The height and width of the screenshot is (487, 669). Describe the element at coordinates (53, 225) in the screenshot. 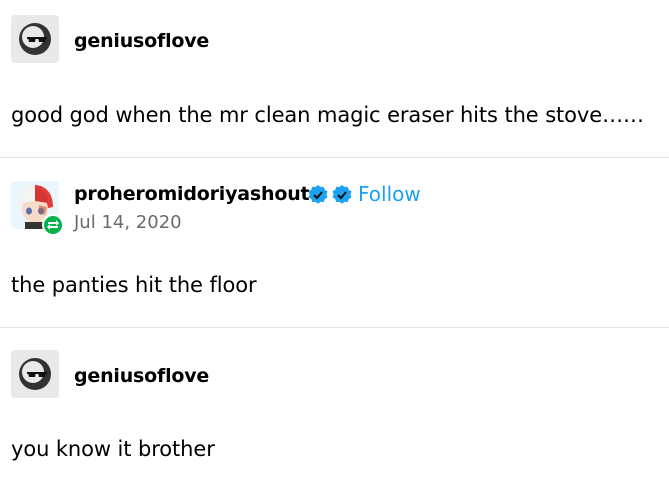

I see `reblog-icon` at that location.